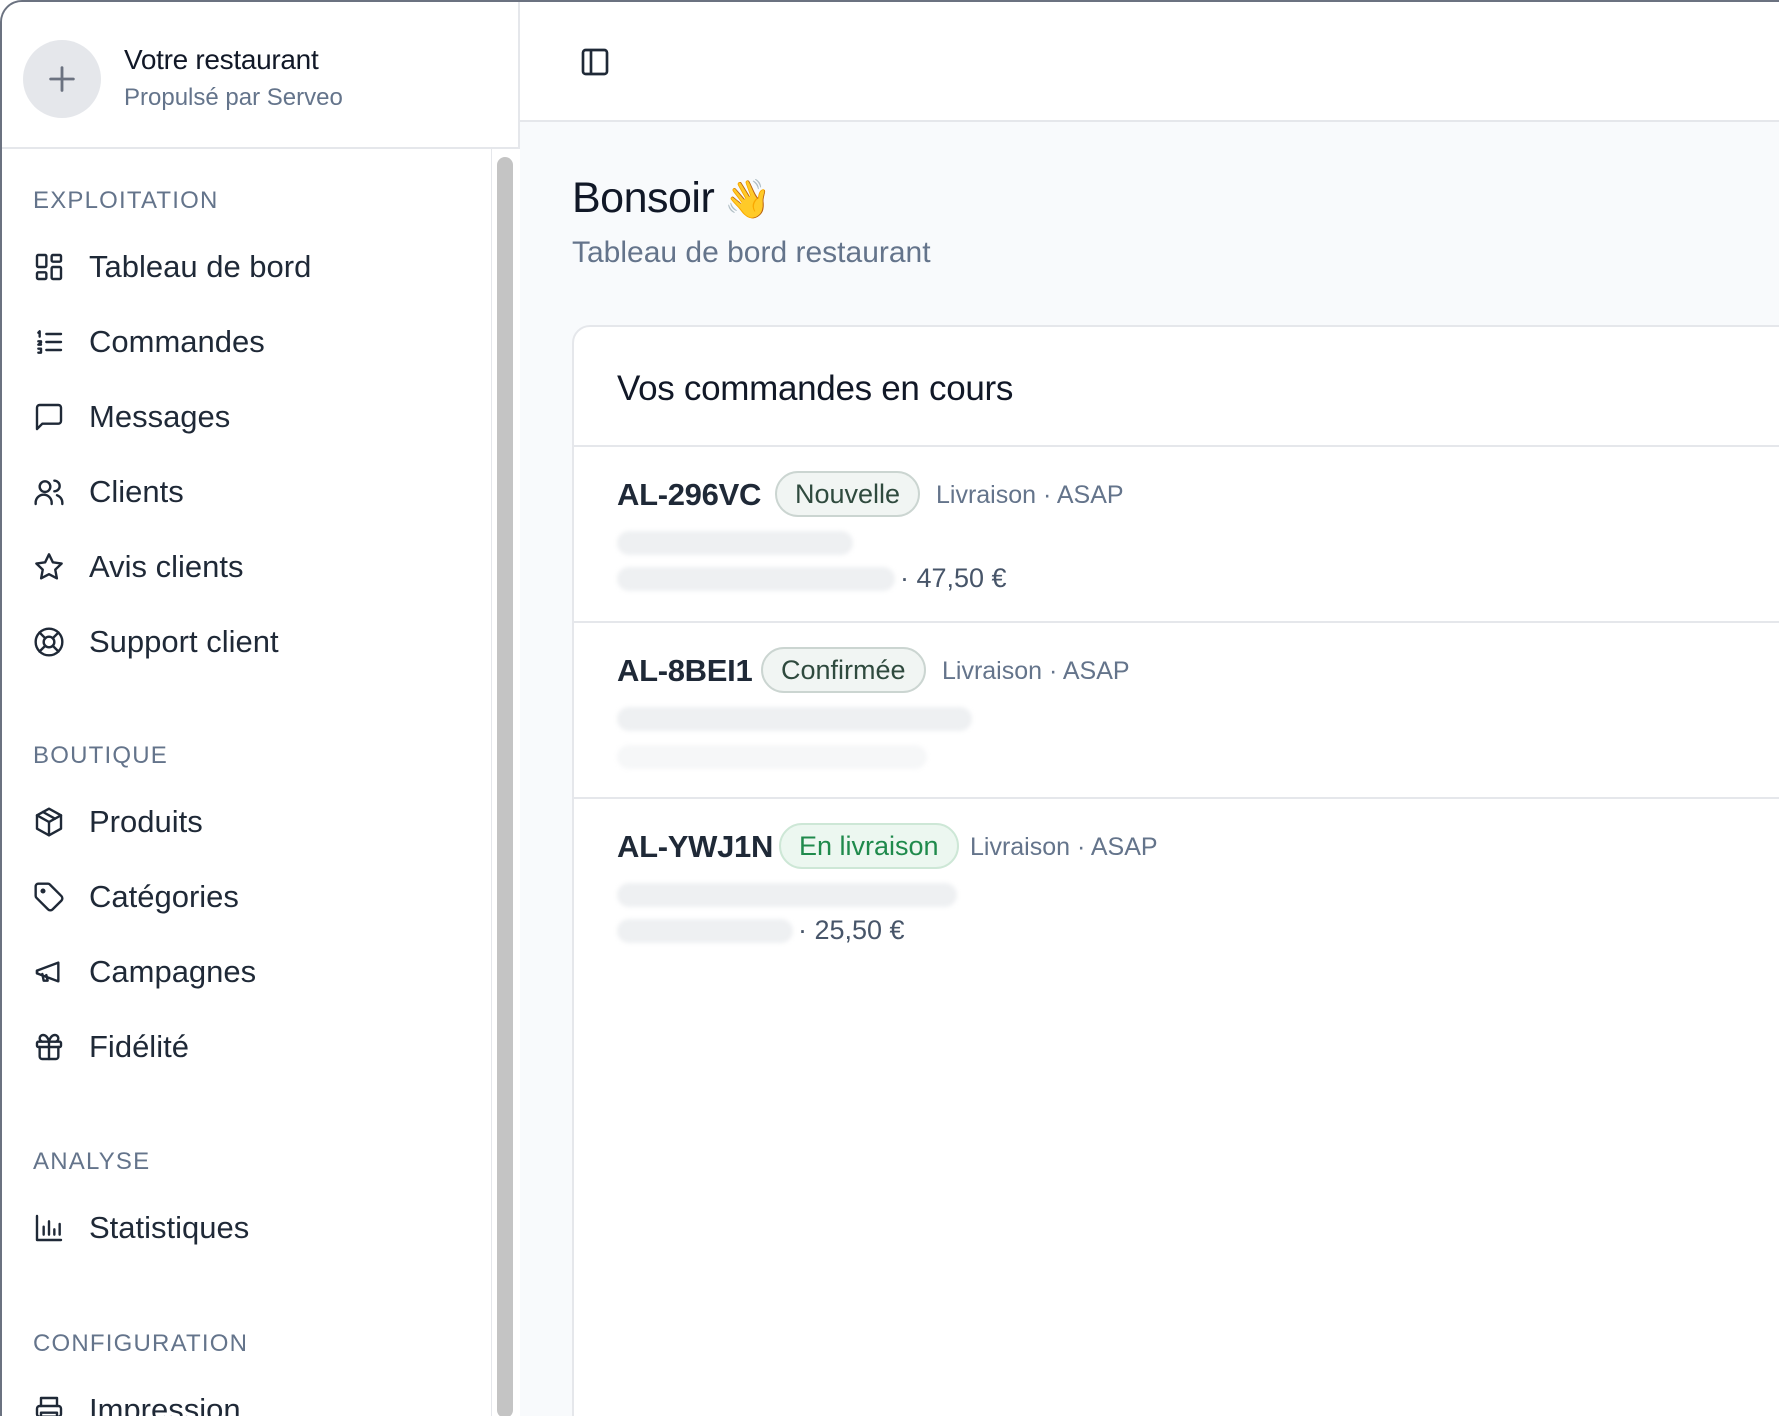  I want to click on sidebar-item-tableau-de-bord: Tableau de bord, so click(245, 267).